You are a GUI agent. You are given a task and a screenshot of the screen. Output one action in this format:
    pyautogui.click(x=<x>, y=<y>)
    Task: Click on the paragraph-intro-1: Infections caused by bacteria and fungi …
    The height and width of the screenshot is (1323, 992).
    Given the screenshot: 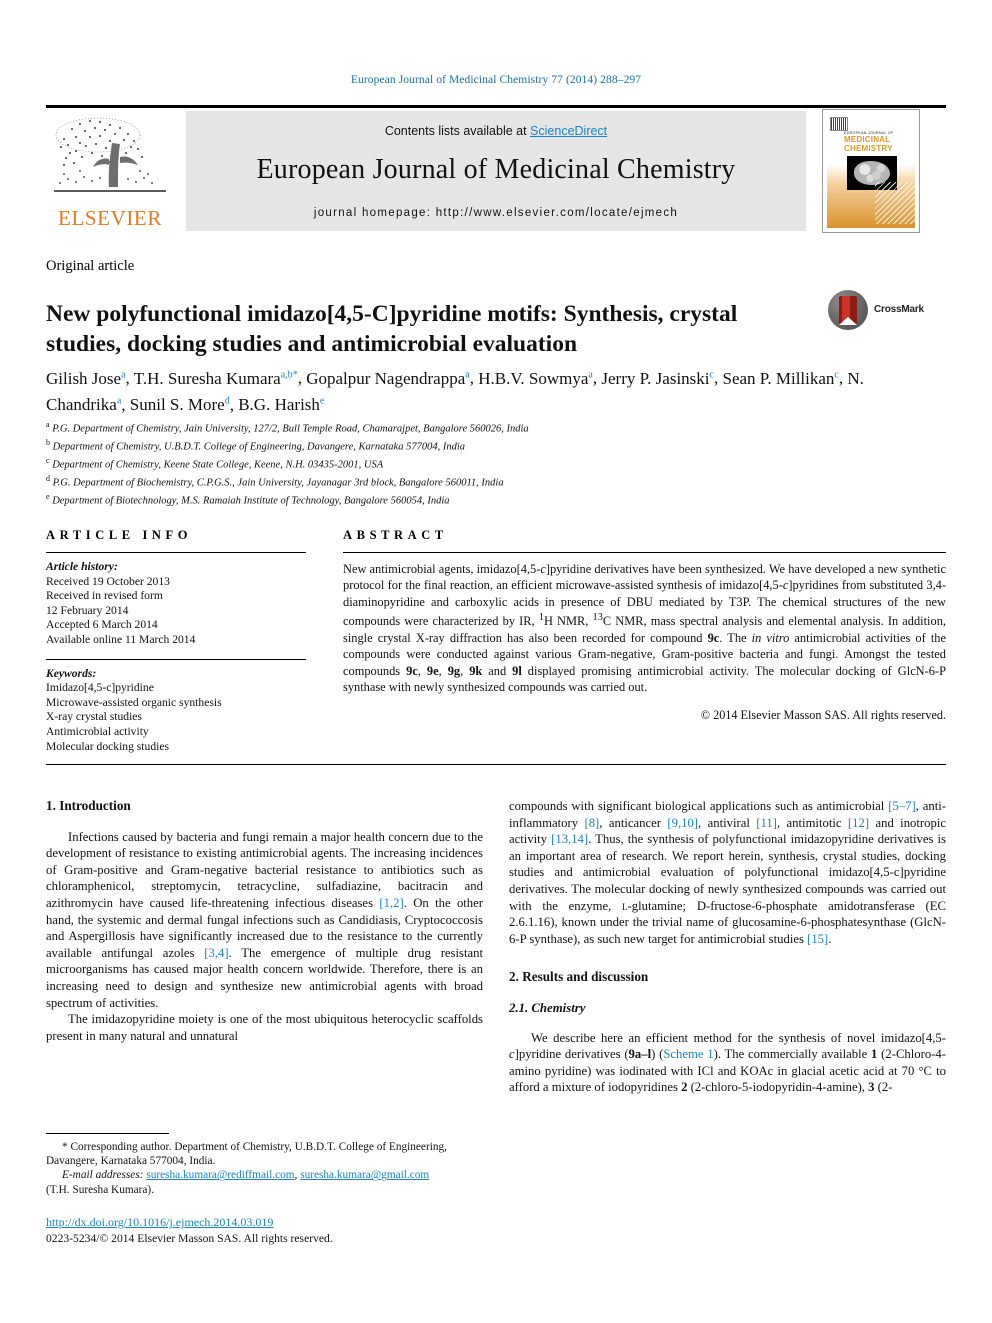 What is the action you would take?
    pyautogui.click(x=265, y=919)
    